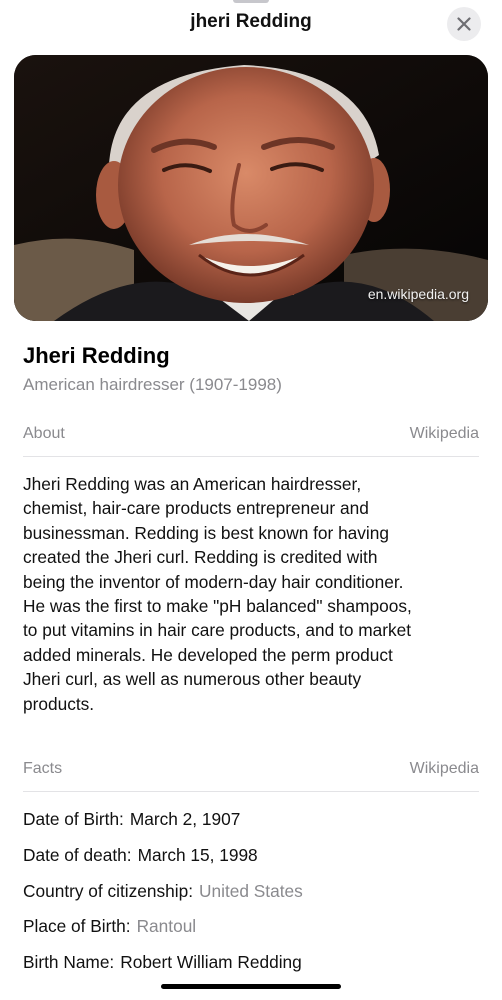 Image resolution: width=502 pixels, height=1000 pixels. I want to click on close-button, so click(464, 24).